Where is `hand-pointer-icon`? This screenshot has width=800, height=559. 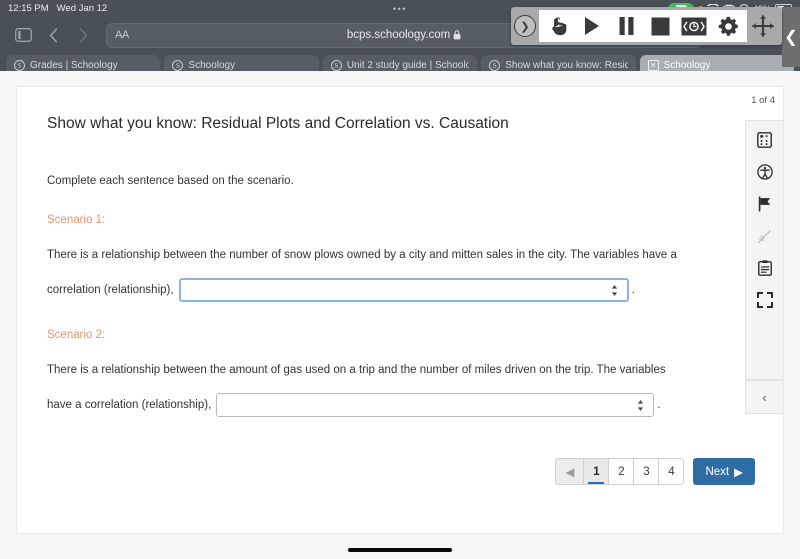
hand-pointer-icon is located at coordinates (558, 26).